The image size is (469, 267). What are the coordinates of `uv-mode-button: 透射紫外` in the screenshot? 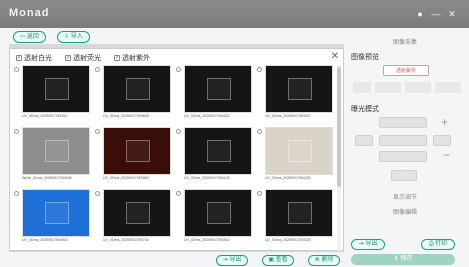 It's located at (406, 70).